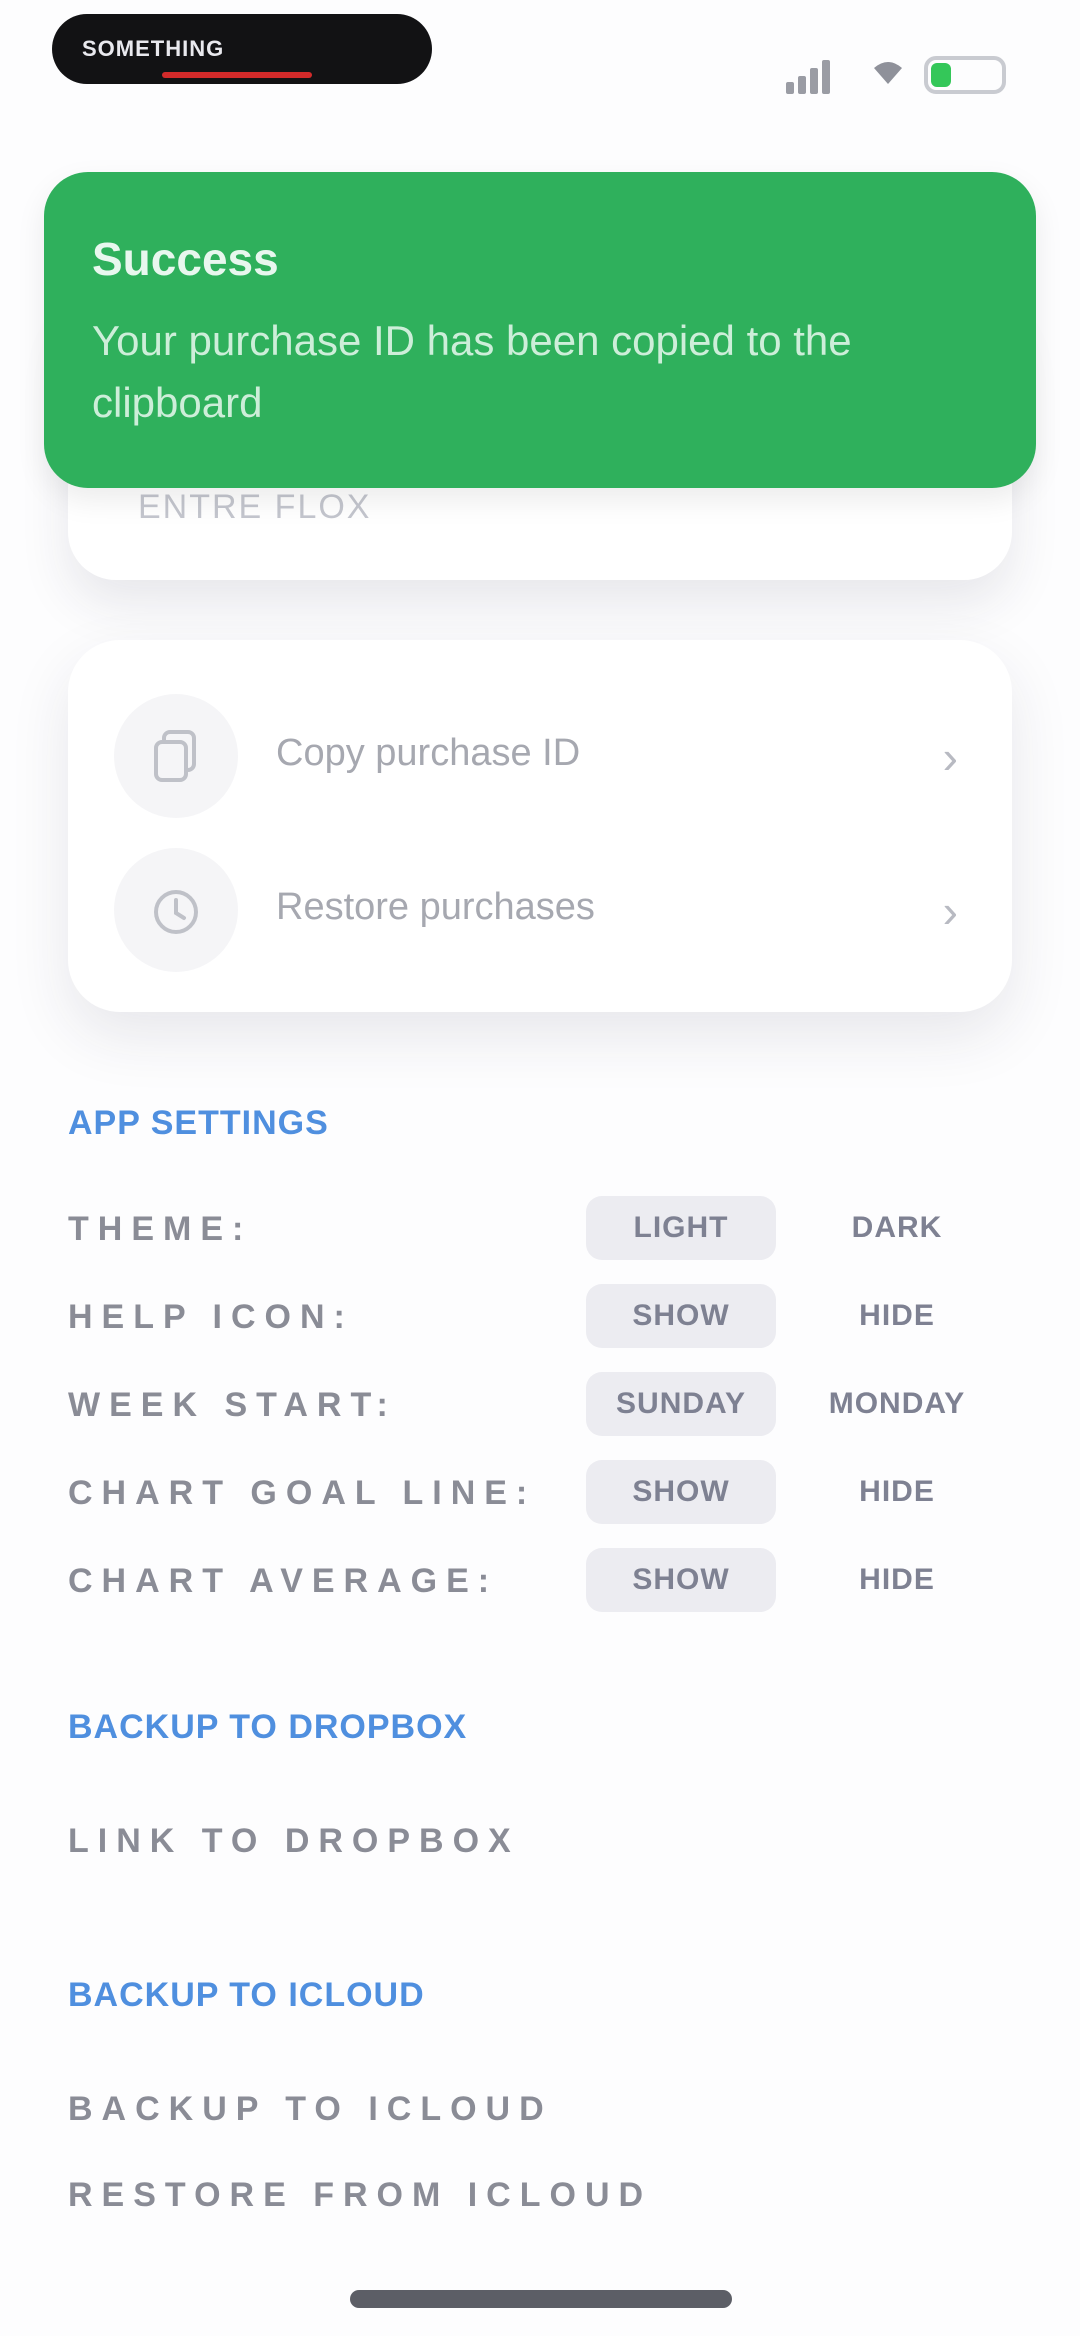 Image resolution: width=1080 pixels, height=2336 pixels. I want to click on icloud-section-title: BACKUP TO ICLOUD, so click(246, 1995).